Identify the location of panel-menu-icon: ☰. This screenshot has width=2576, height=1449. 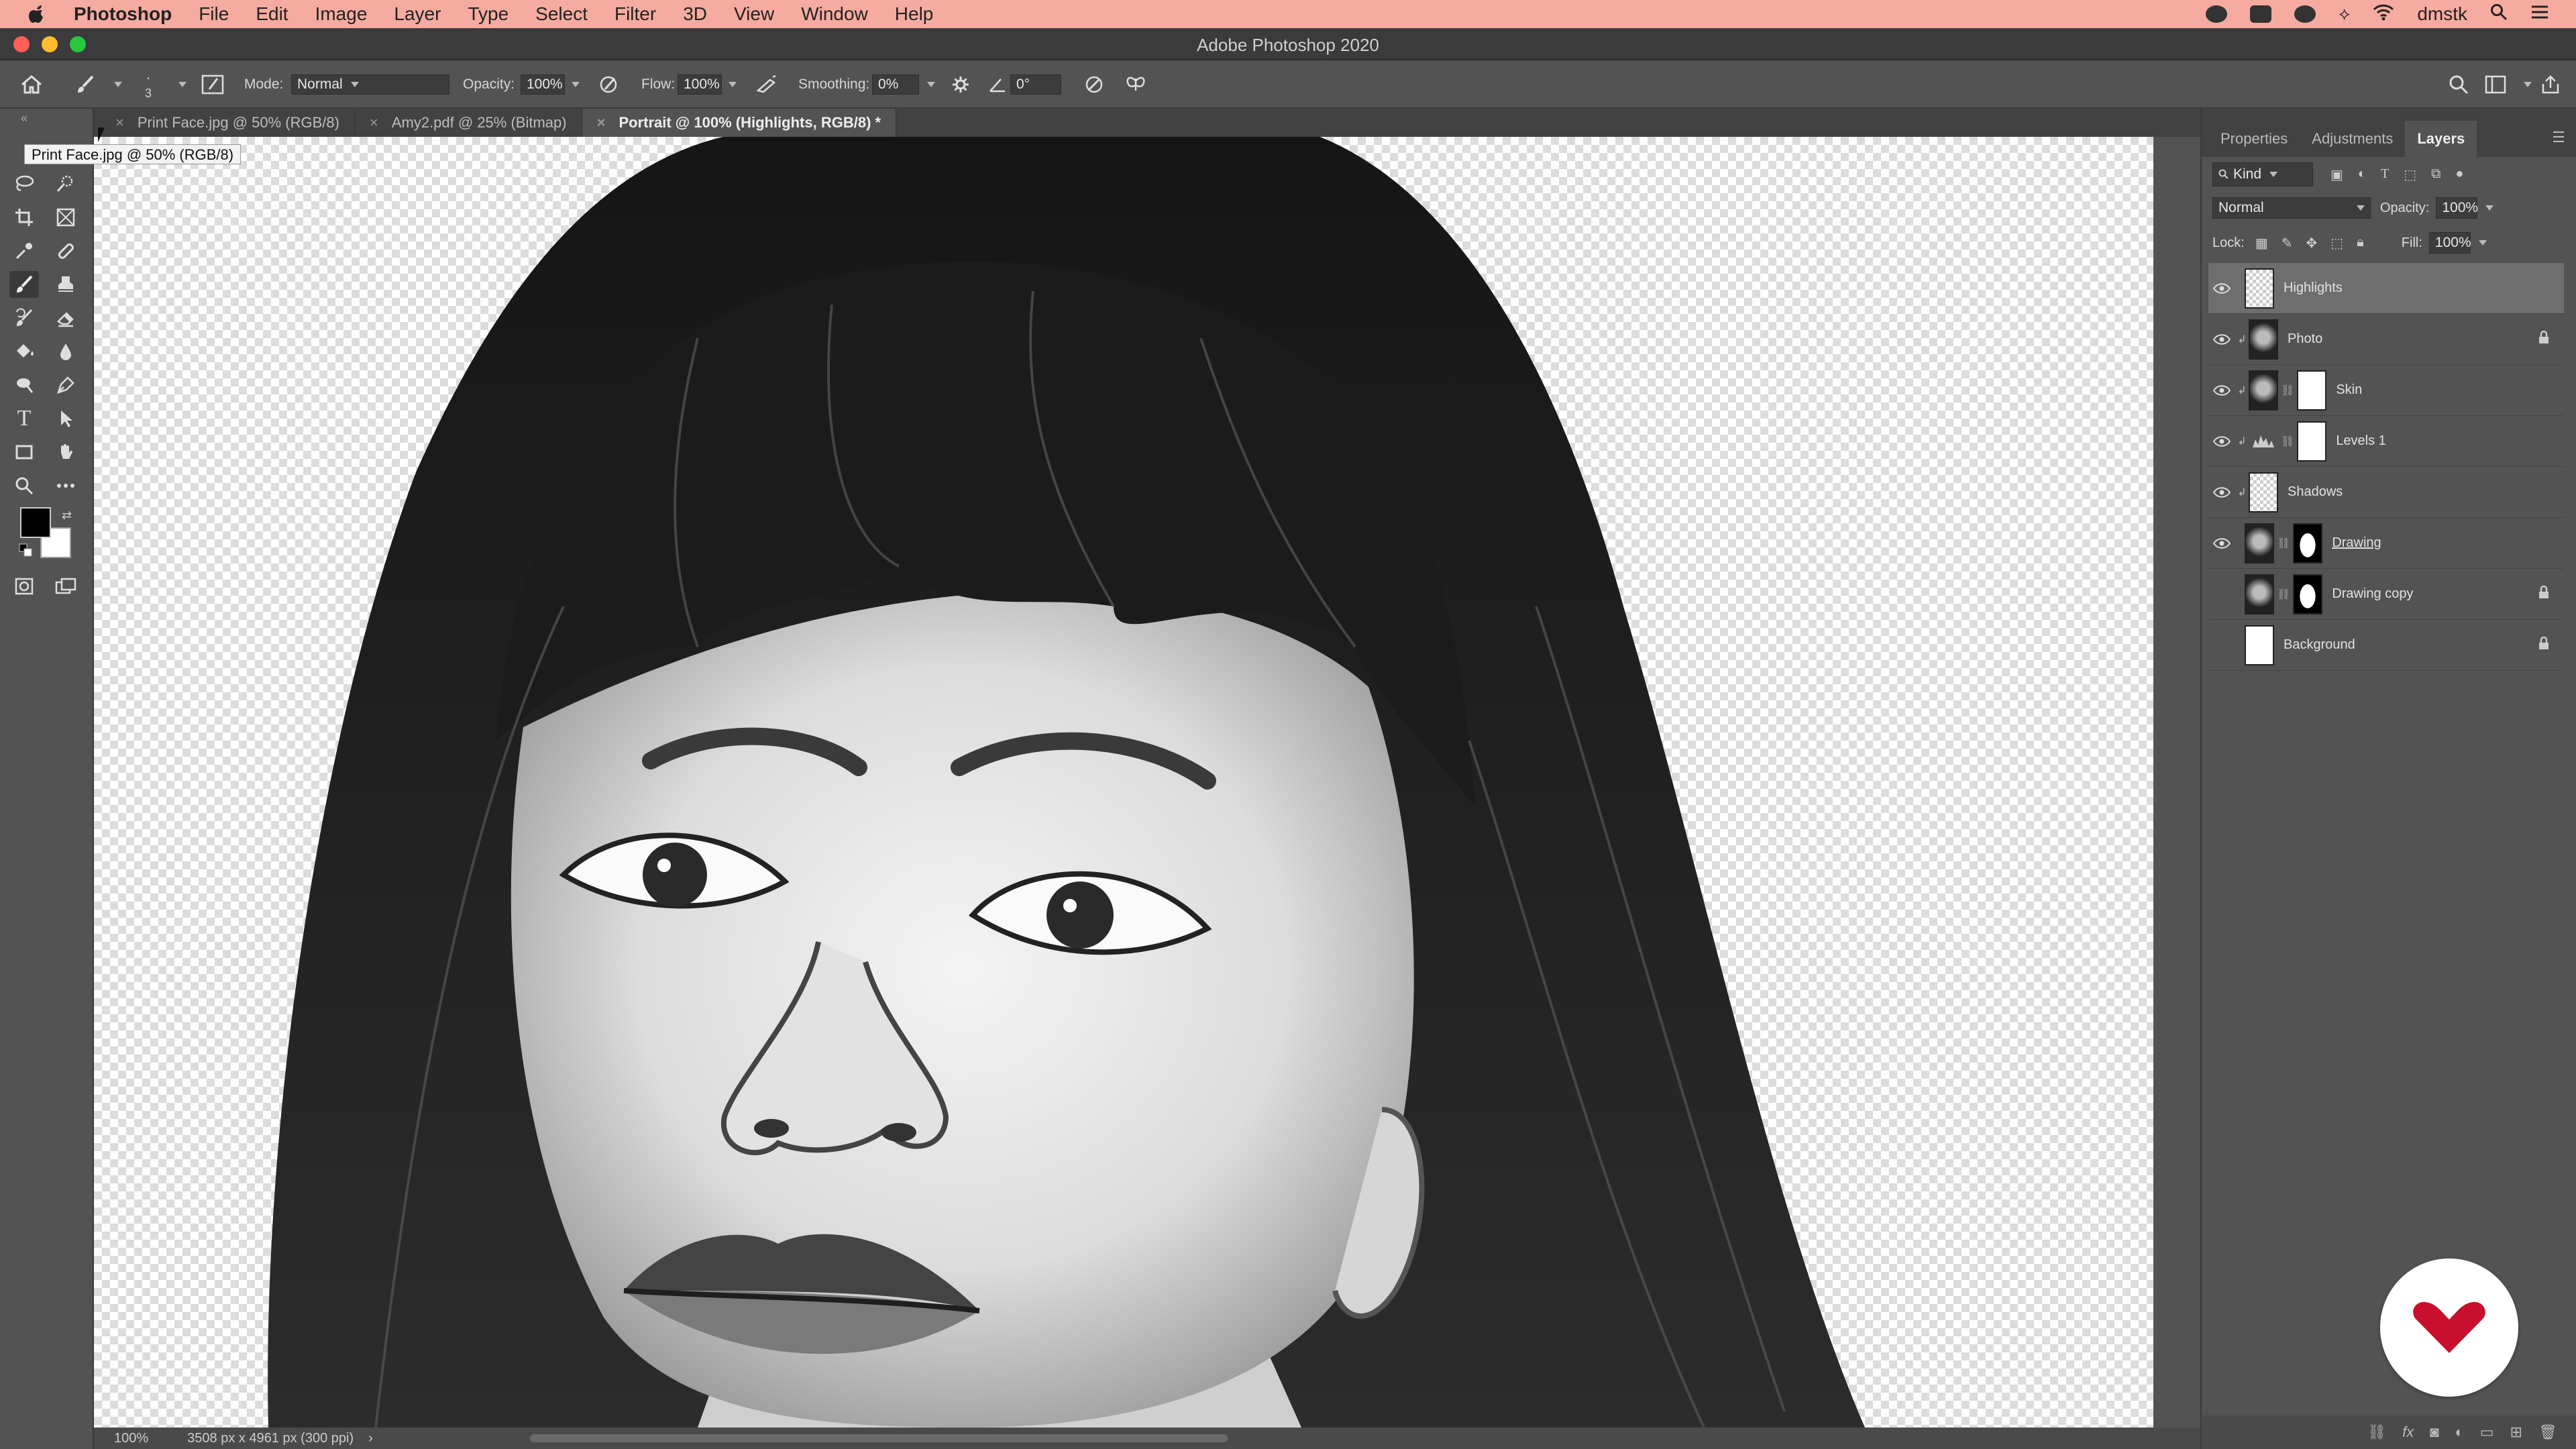
(2564, 143).